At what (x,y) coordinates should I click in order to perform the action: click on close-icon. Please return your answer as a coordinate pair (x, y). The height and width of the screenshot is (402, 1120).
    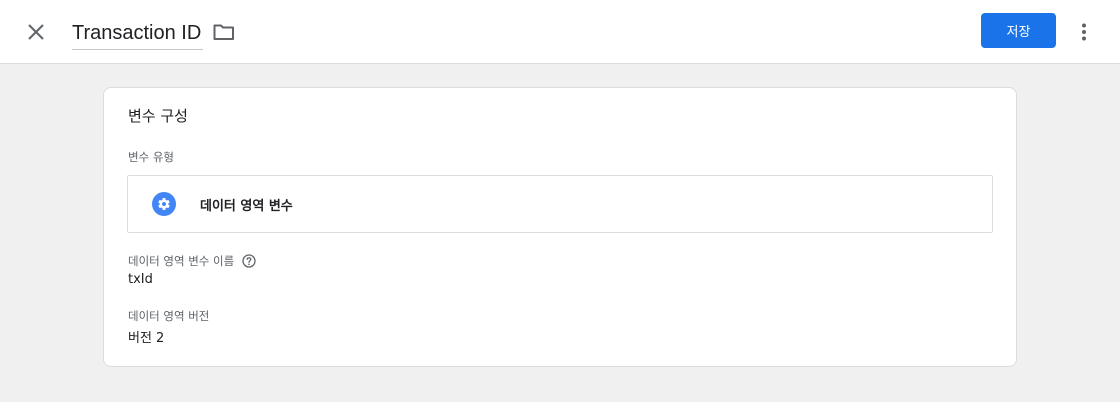
    Looking at the image, I should click on (36, 32).